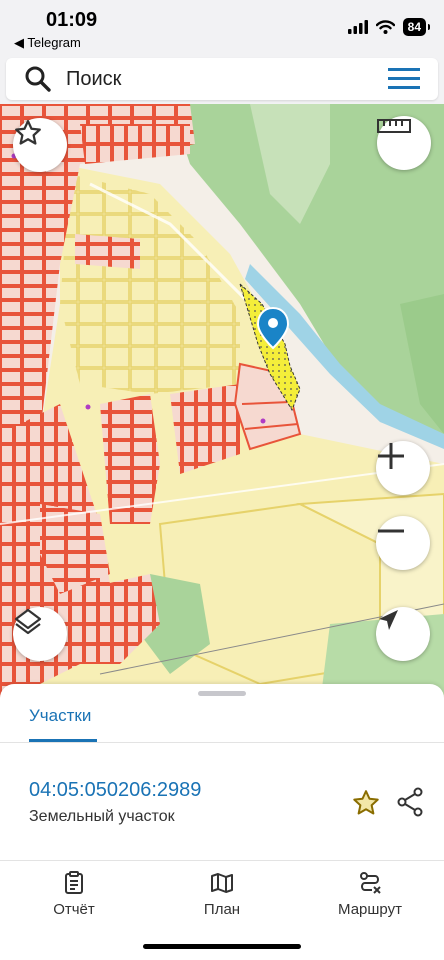 The height and width of the screenshot is (960, 444). What do you see at coordinates (403, 634) in the screenshot?
I see `my-location-button` at bounding box center [403, 634].